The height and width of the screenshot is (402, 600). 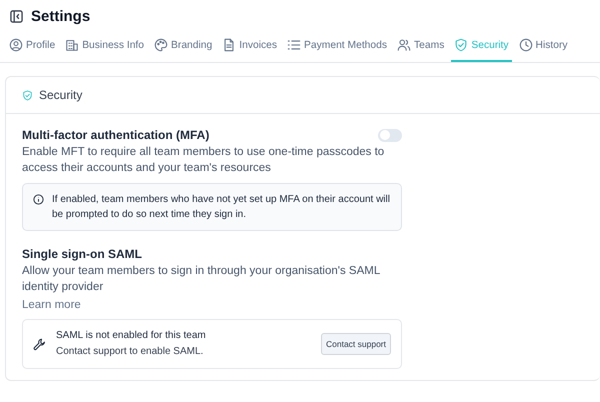 What do you see at coordinates (161, 45) in the screenshot?
I see `palette-icon` at bounding box center [161, 45].